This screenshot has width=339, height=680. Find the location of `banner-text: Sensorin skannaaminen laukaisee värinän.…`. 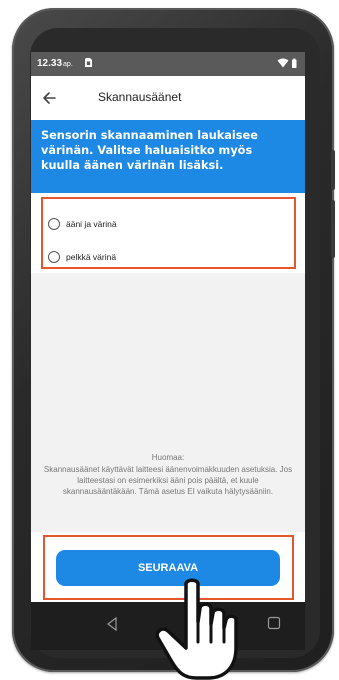

banner-text: Sensorin skannaaminen laukaisee värinän.… is located at coordinates (149, 150).